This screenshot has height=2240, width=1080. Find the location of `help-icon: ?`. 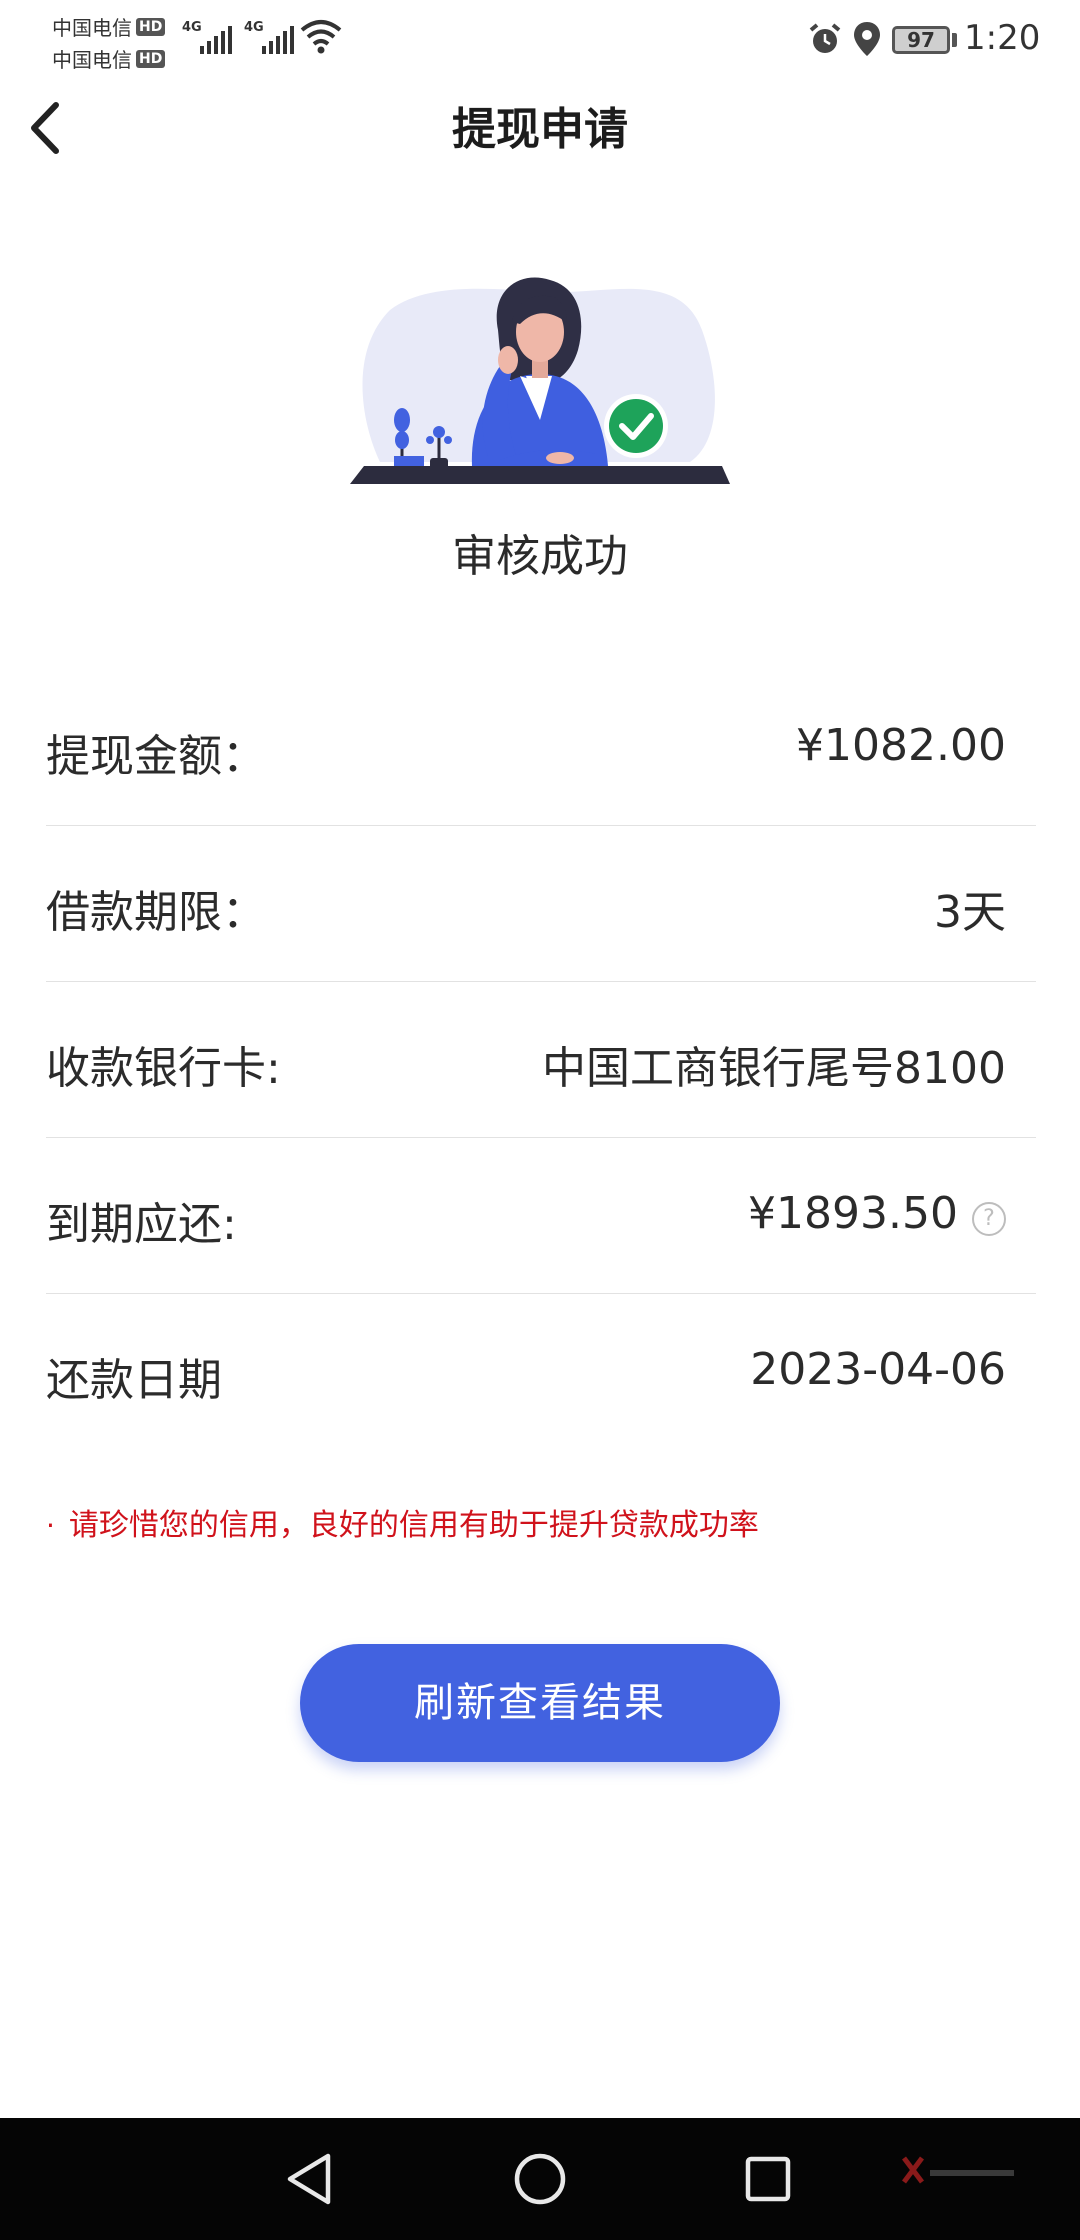

help-icon: ? is located at coordinates (989, 1219).